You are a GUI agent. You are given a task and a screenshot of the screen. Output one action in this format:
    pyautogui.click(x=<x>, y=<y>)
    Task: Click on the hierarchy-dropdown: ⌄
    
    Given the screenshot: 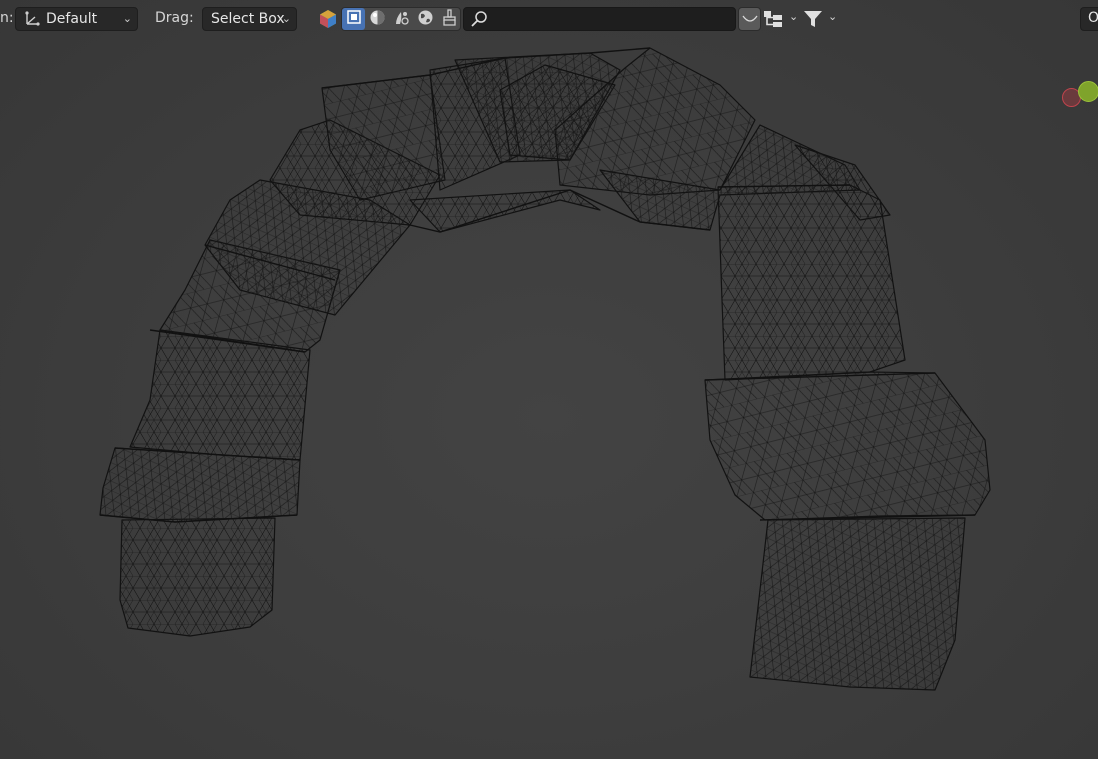 What is the action you would take?
    pyautogui.click(x=782, y=19)
    